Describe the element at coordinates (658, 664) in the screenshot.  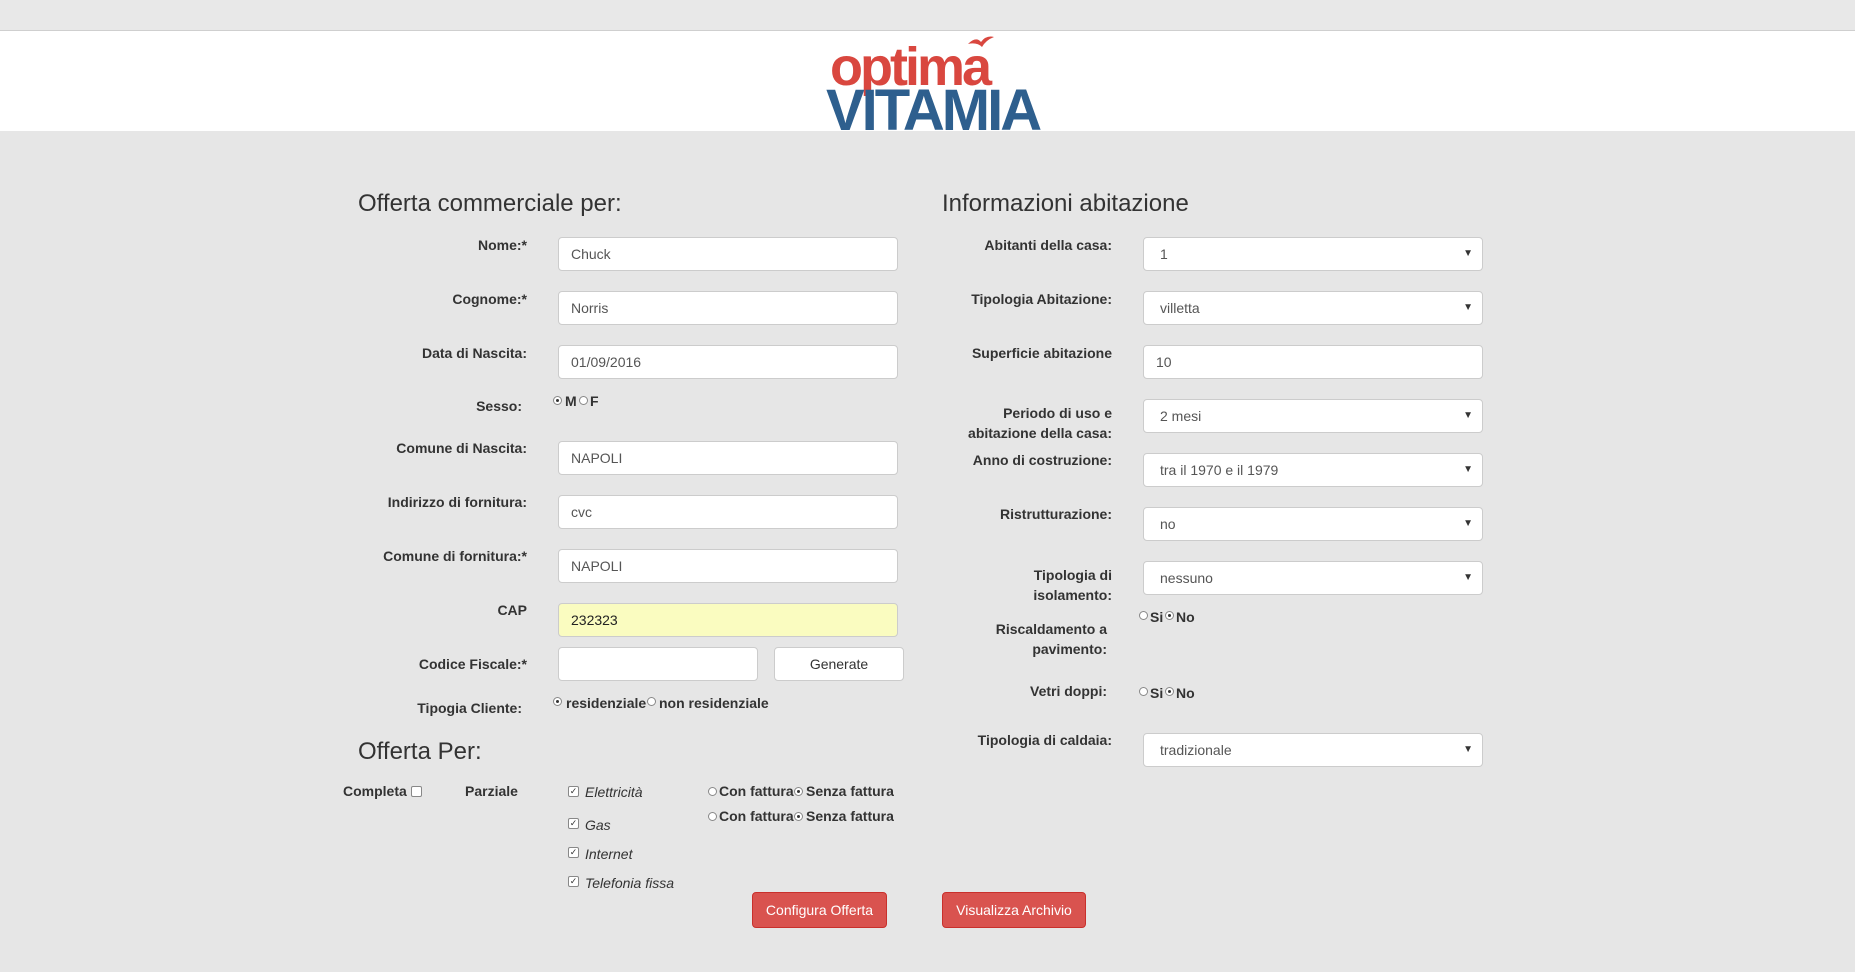
I see `codice-fiscale-input` at that location.